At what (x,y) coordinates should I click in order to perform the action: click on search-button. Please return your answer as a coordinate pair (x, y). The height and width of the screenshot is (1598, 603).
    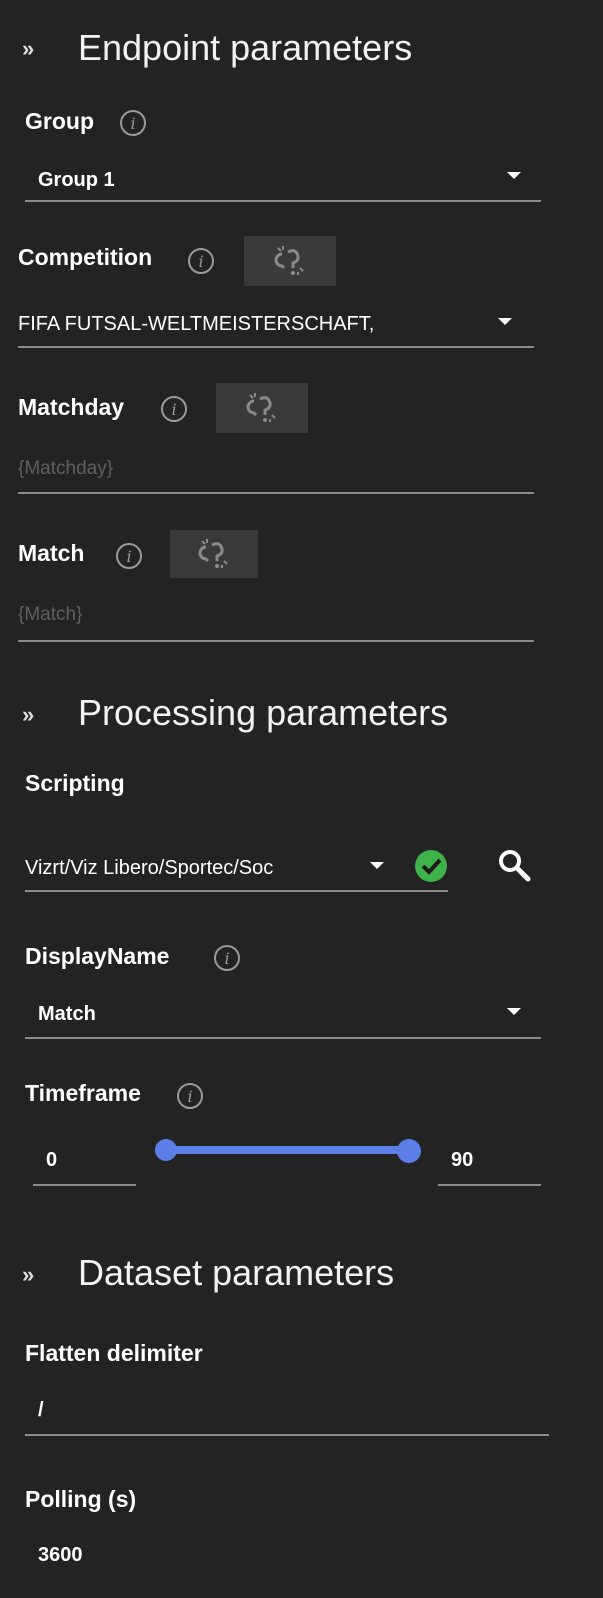
    Looking at the image, I should click on (514, 865).